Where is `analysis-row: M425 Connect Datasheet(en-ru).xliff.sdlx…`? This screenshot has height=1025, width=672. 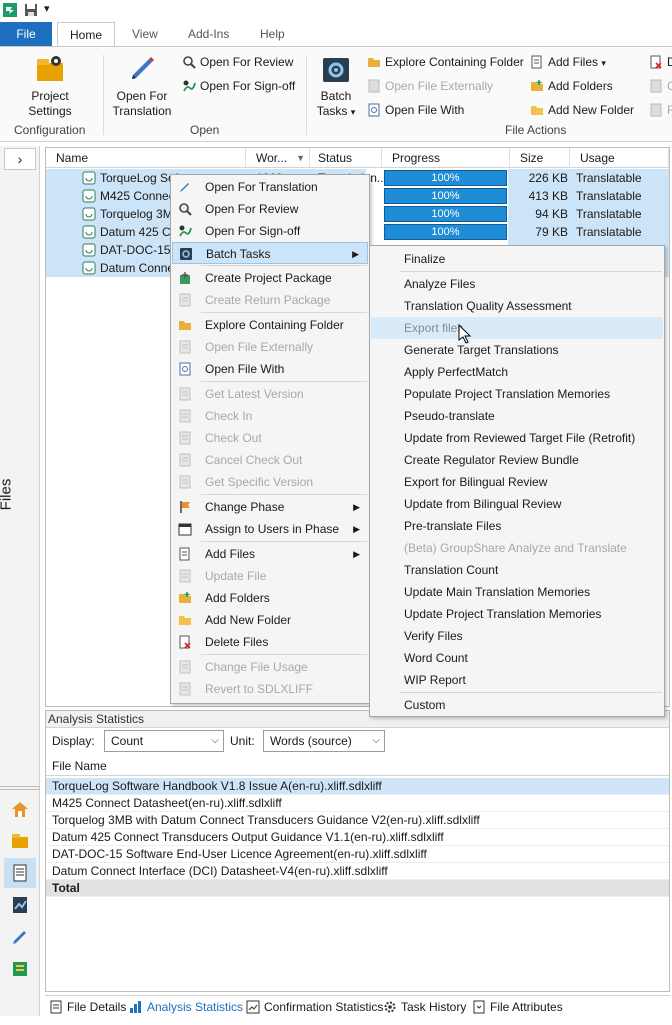 analysis-row: M425 Connect Datasheet(en-ru).xliff.sdlx… is located at coordinates (357, 803).